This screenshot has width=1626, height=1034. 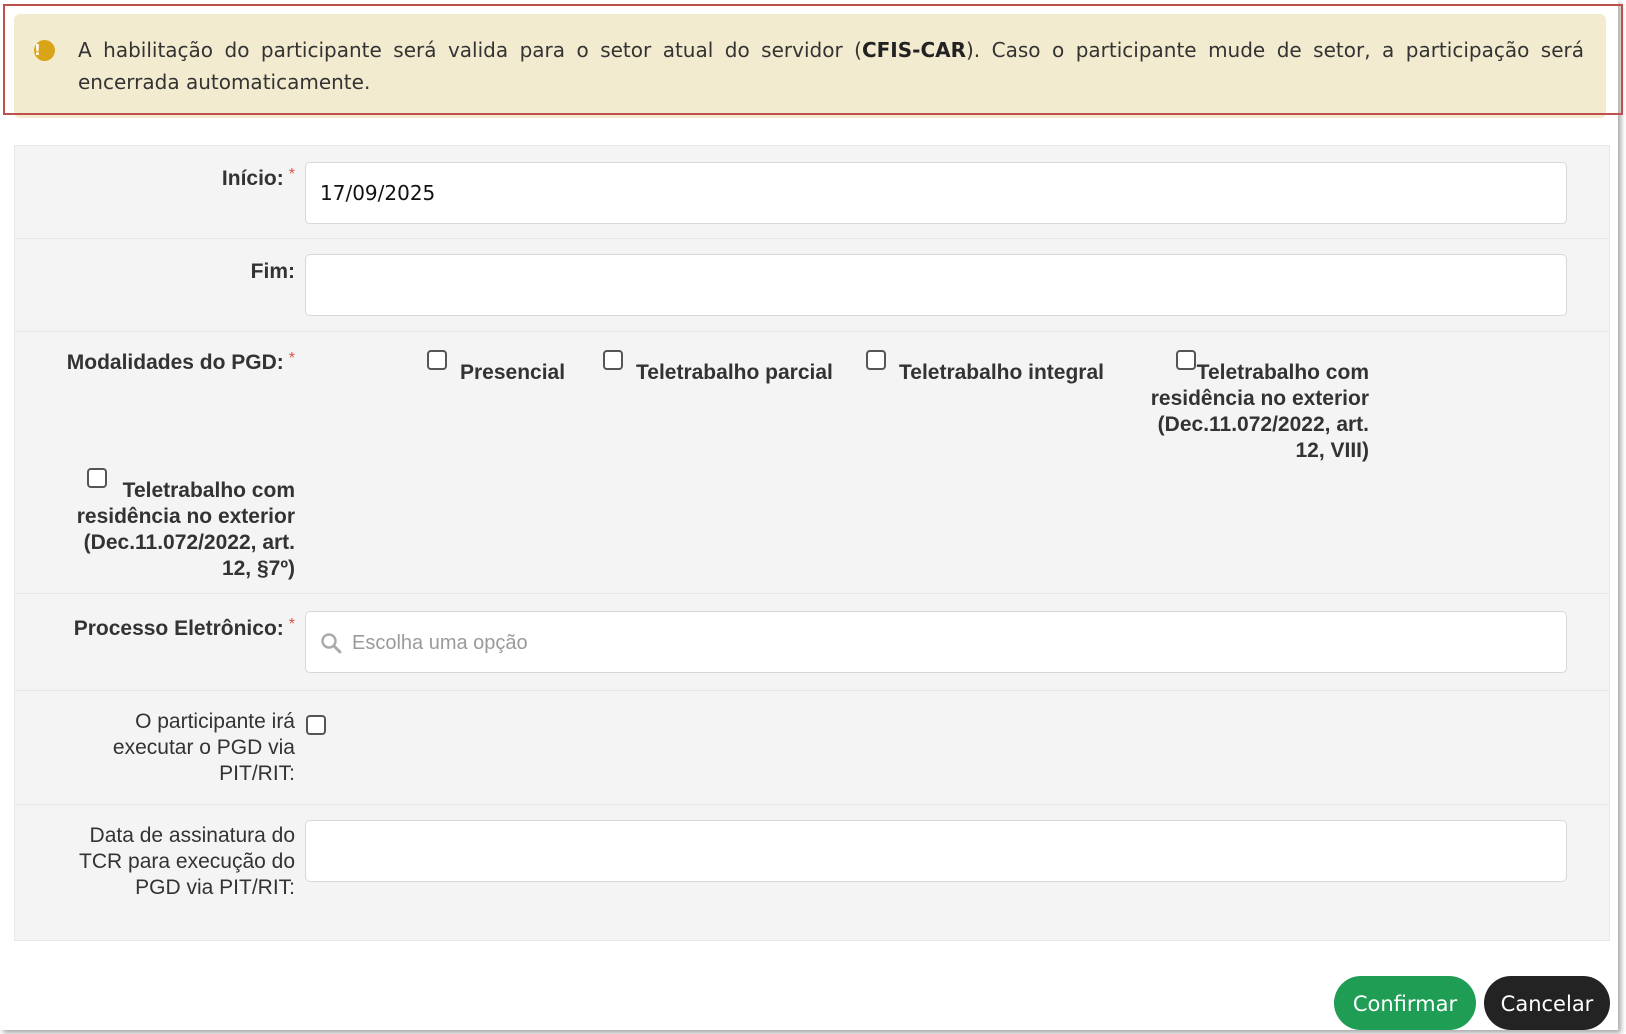 I want to click on processo-select: Escolha uma opção, so click(x=936, y=642).